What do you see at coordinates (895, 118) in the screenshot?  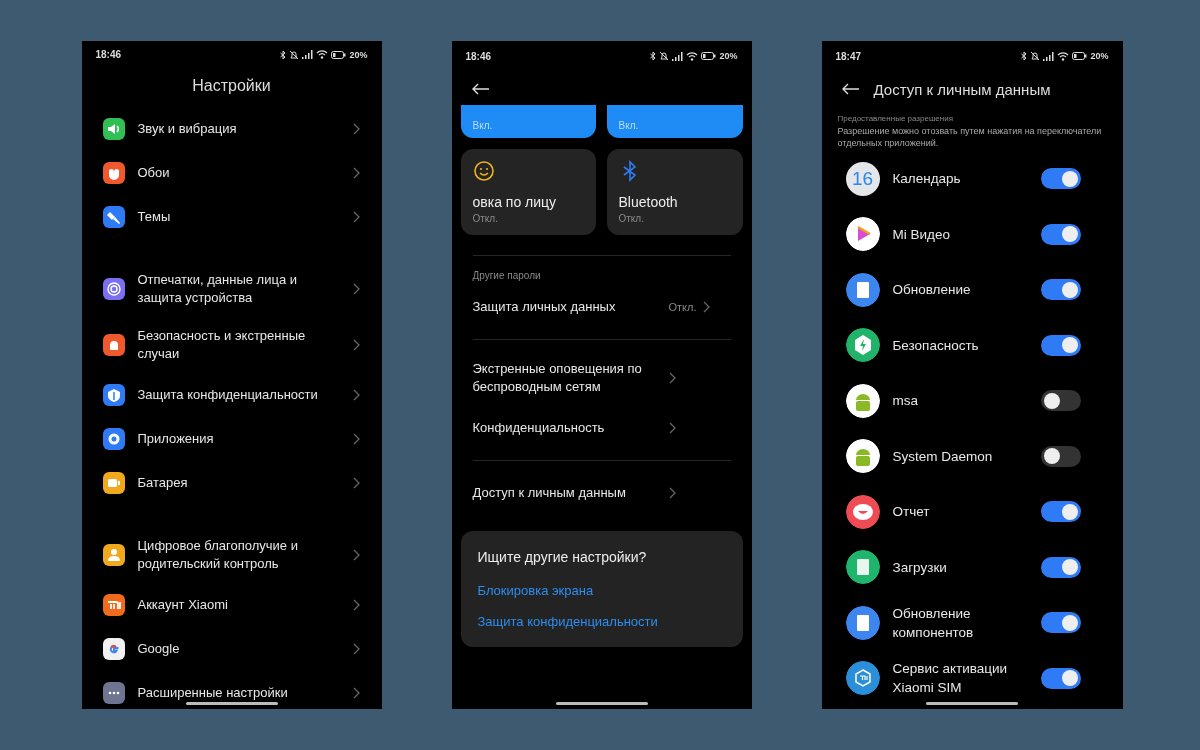 I see `section-caption: Предоставленные разрешения` at bounding box center [895, 118].